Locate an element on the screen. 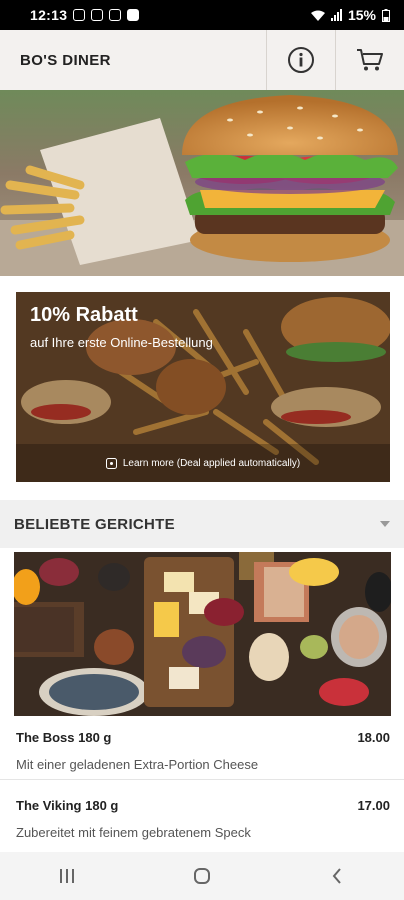 This screenshot has height=900, width=404. app-notification-icon is located at coordinates (133, 15).